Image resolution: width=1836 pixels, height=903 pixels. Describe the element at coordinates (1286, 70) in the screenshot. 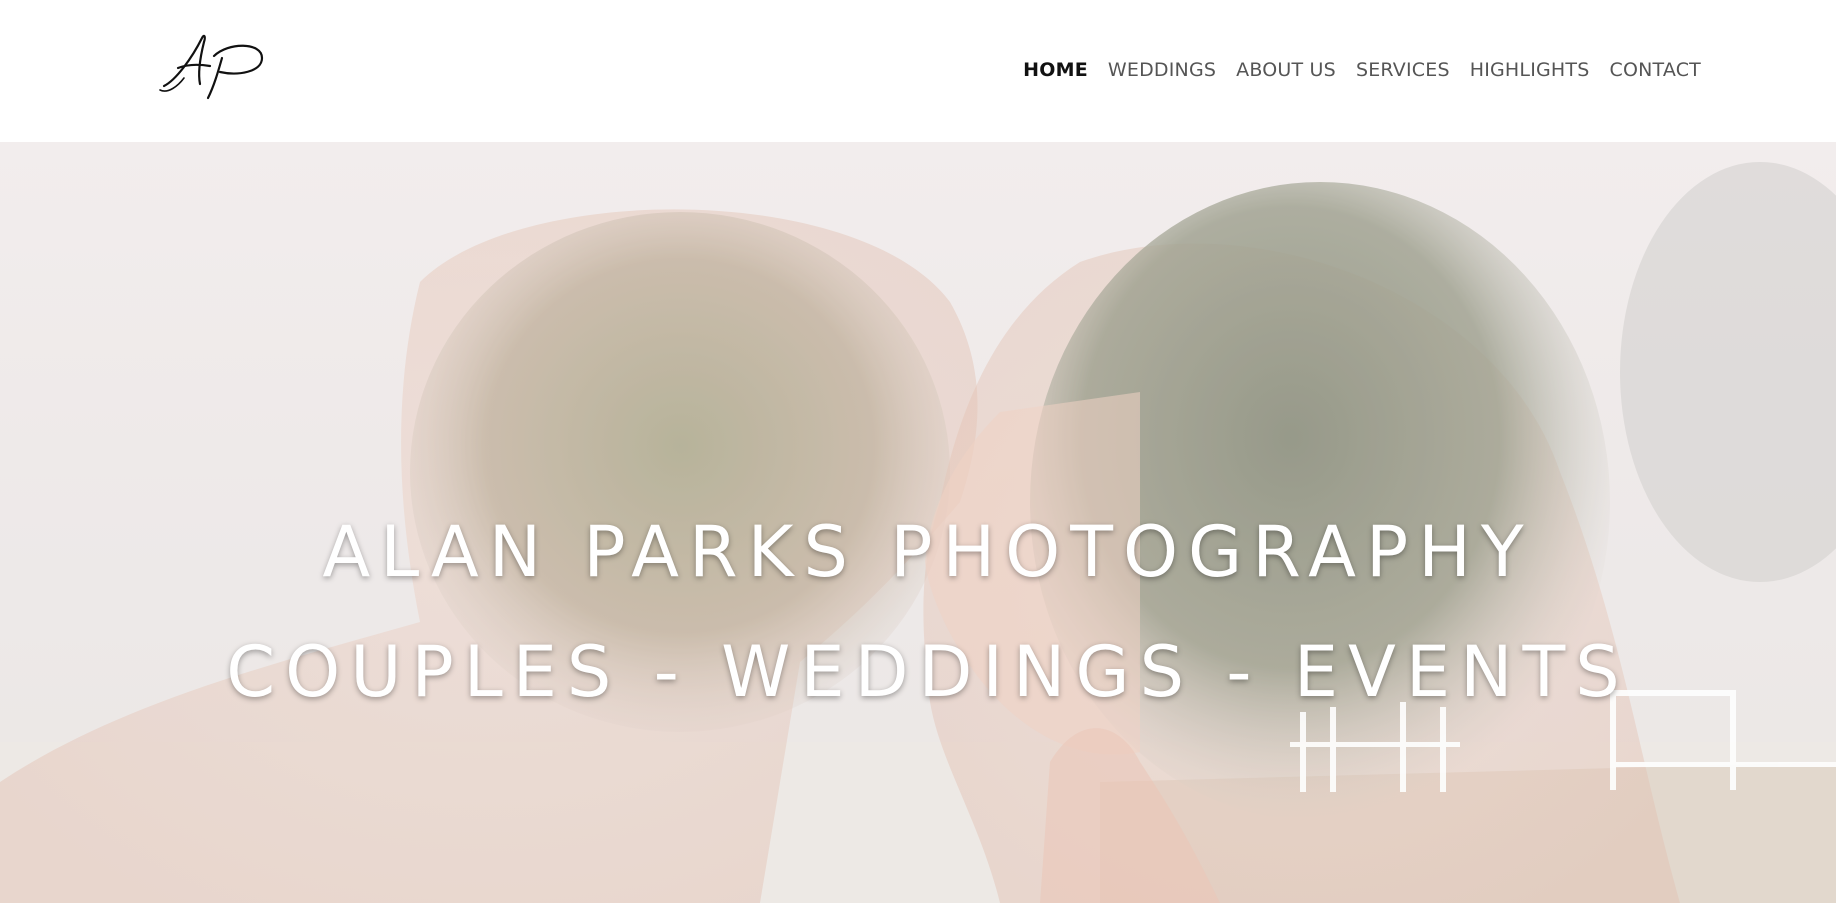

I see `nav-about-us: ABOUT US` at that location.